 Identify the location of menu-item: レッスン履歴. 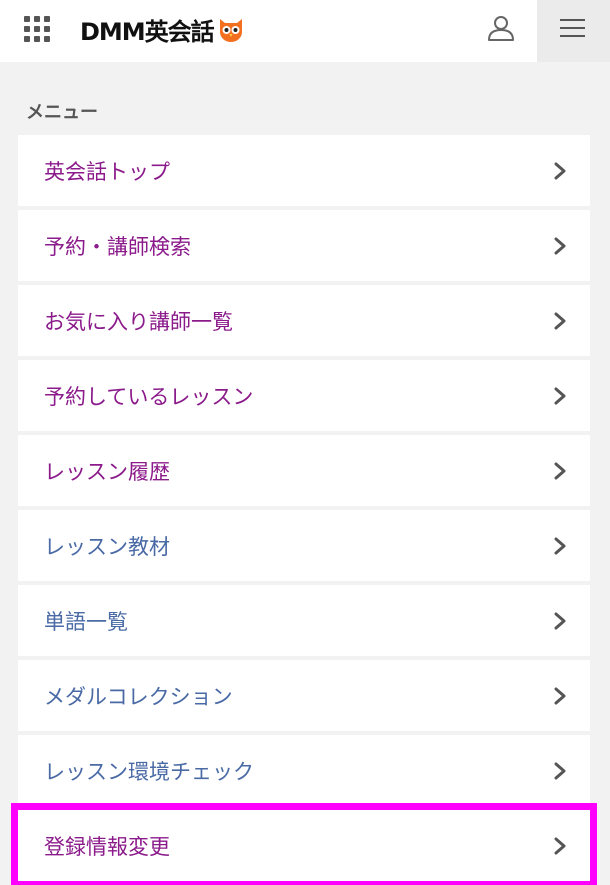
(304, 470).